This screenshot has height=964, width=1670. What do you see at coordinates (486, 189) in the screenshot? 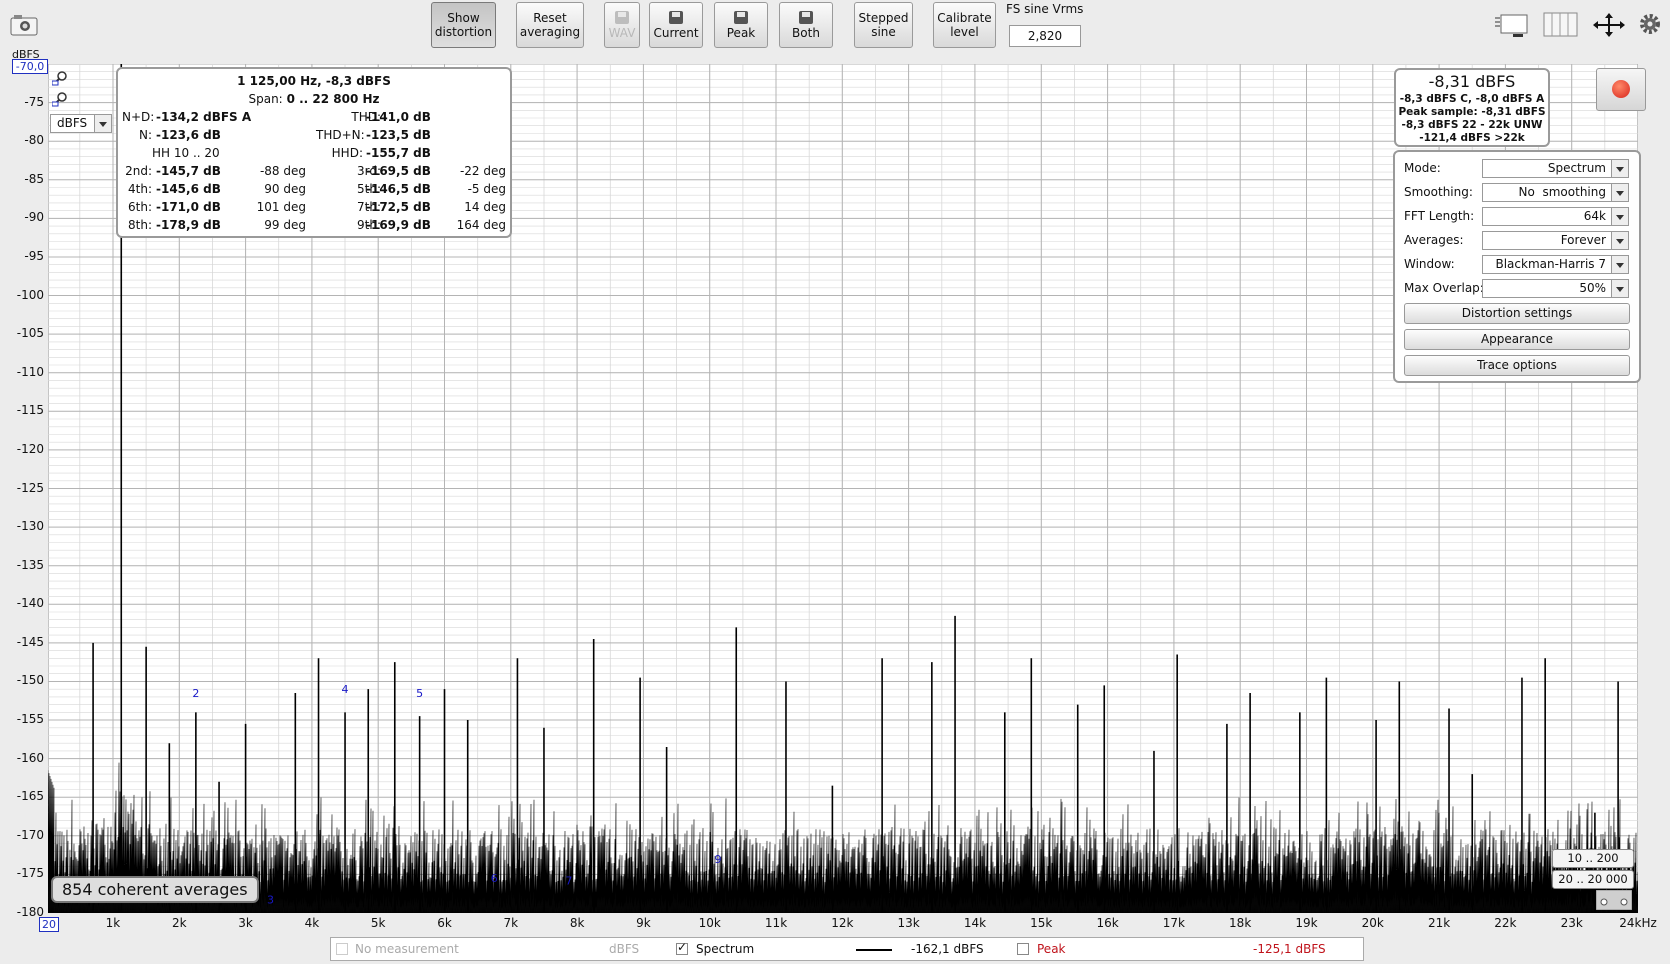
I see `harmonic-phase: -5 deg` at bounding box center [486, 189].